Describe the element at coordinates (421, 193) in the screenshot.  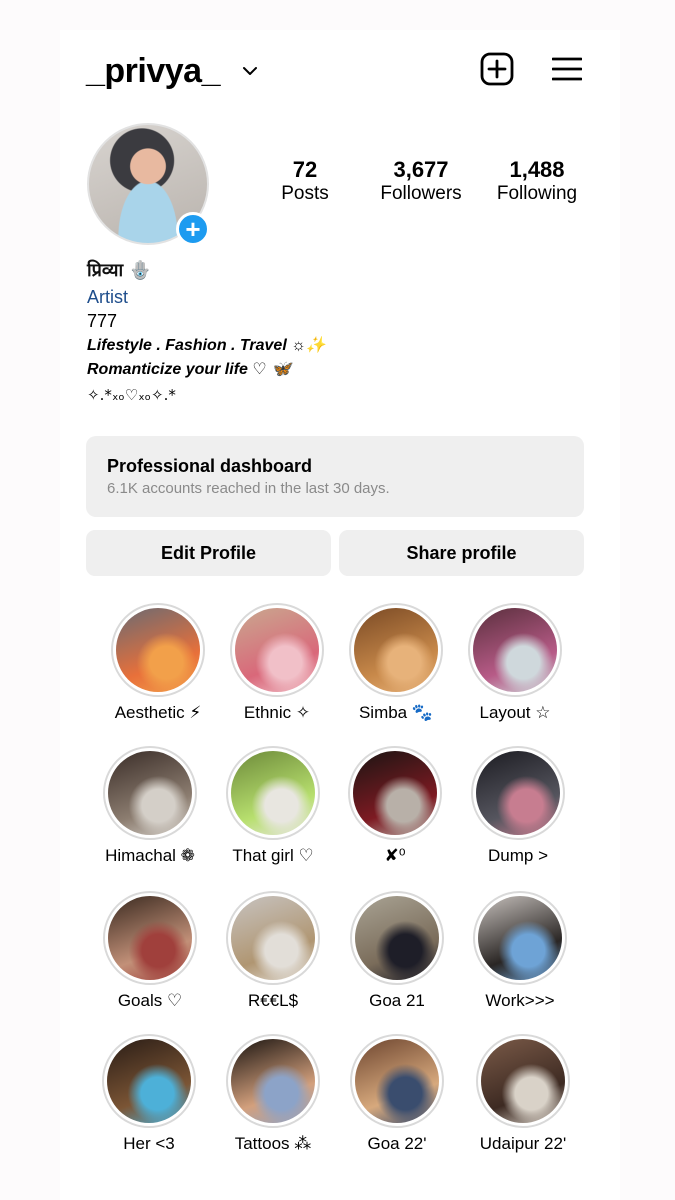
I see `followers-label: Followers` at that location.